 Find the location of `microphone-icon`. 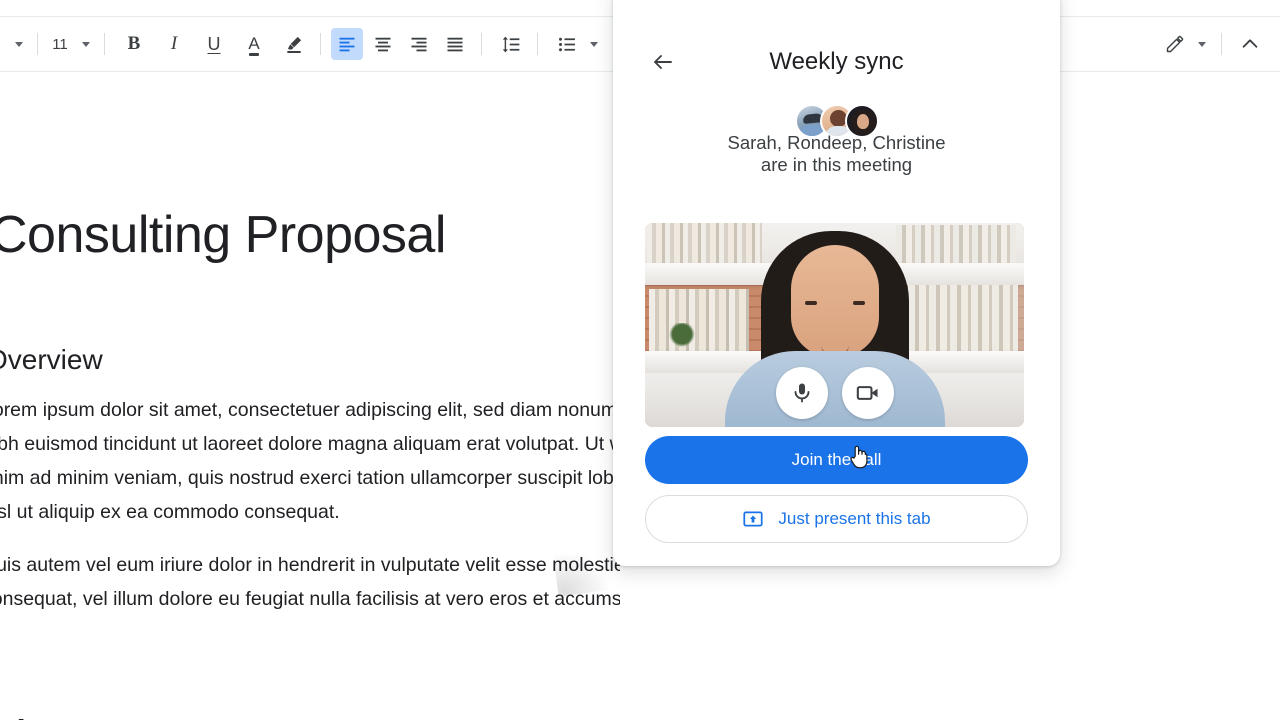

microphone-icon is located at coordinates (802, 393).